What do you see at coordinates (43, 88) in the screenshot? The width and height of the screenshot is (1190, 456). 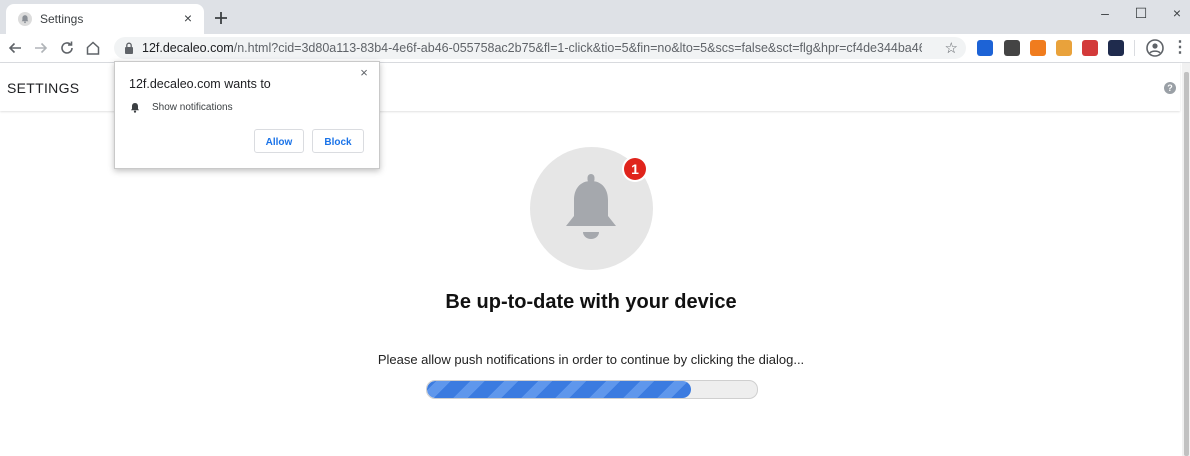 I see `page-title: SETTINGS` at bounding box center [43, 88].